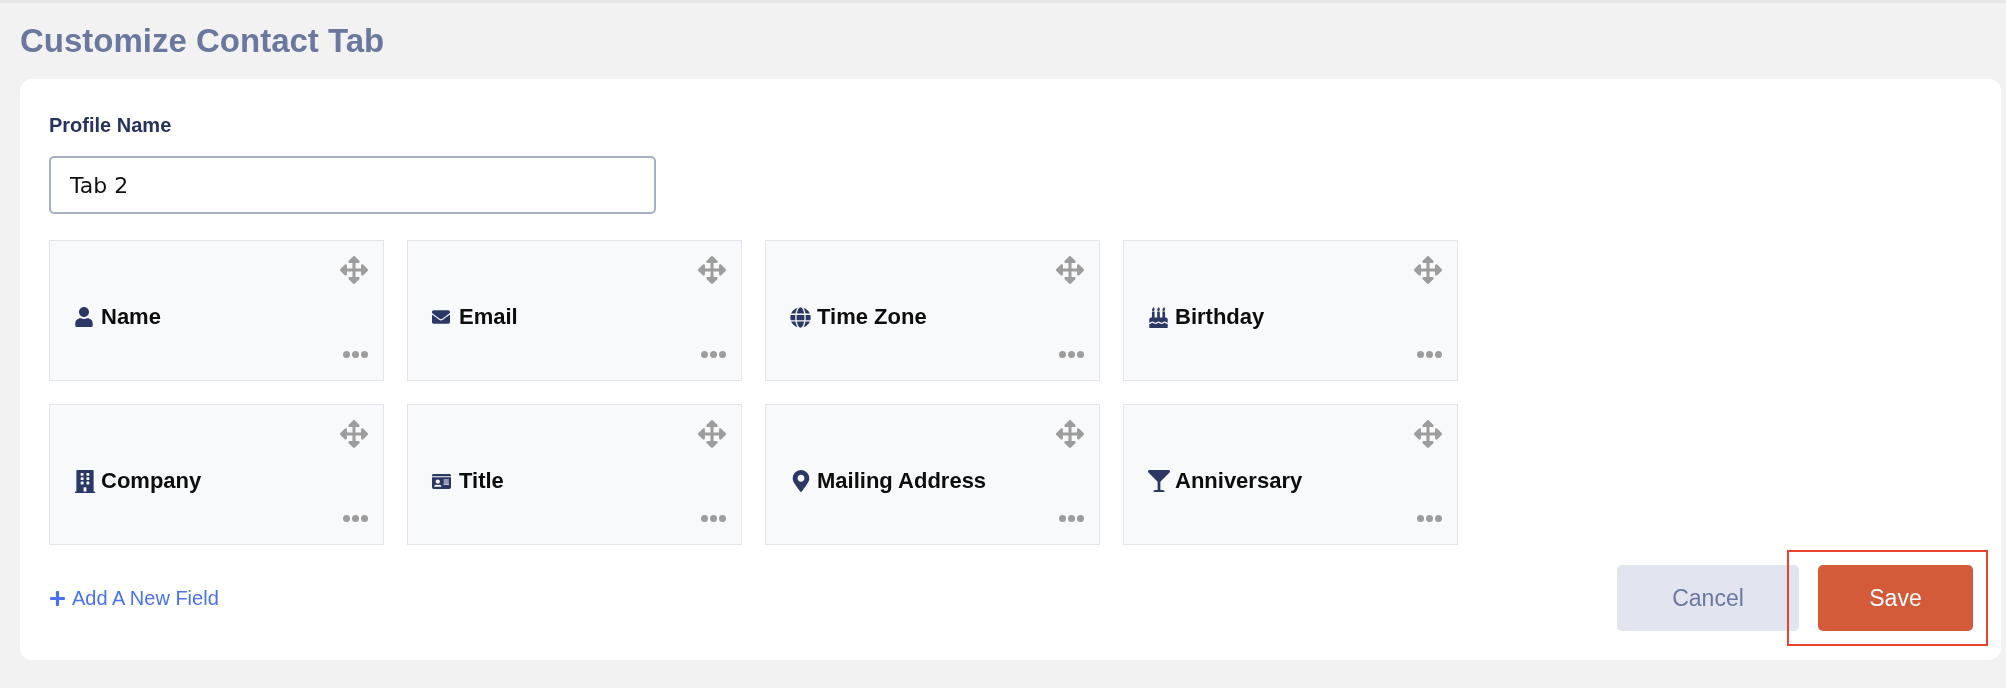  I want to click on field-label: Anniversary, so click(1239, 481).